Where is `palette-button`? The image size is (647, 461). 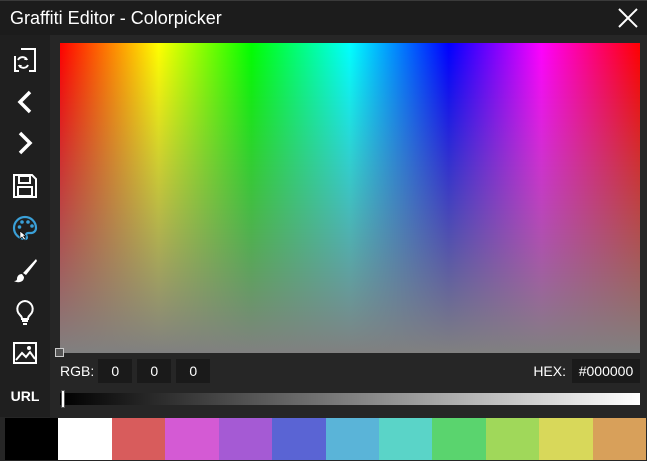 palette-button is located at coordinates (25, 228).